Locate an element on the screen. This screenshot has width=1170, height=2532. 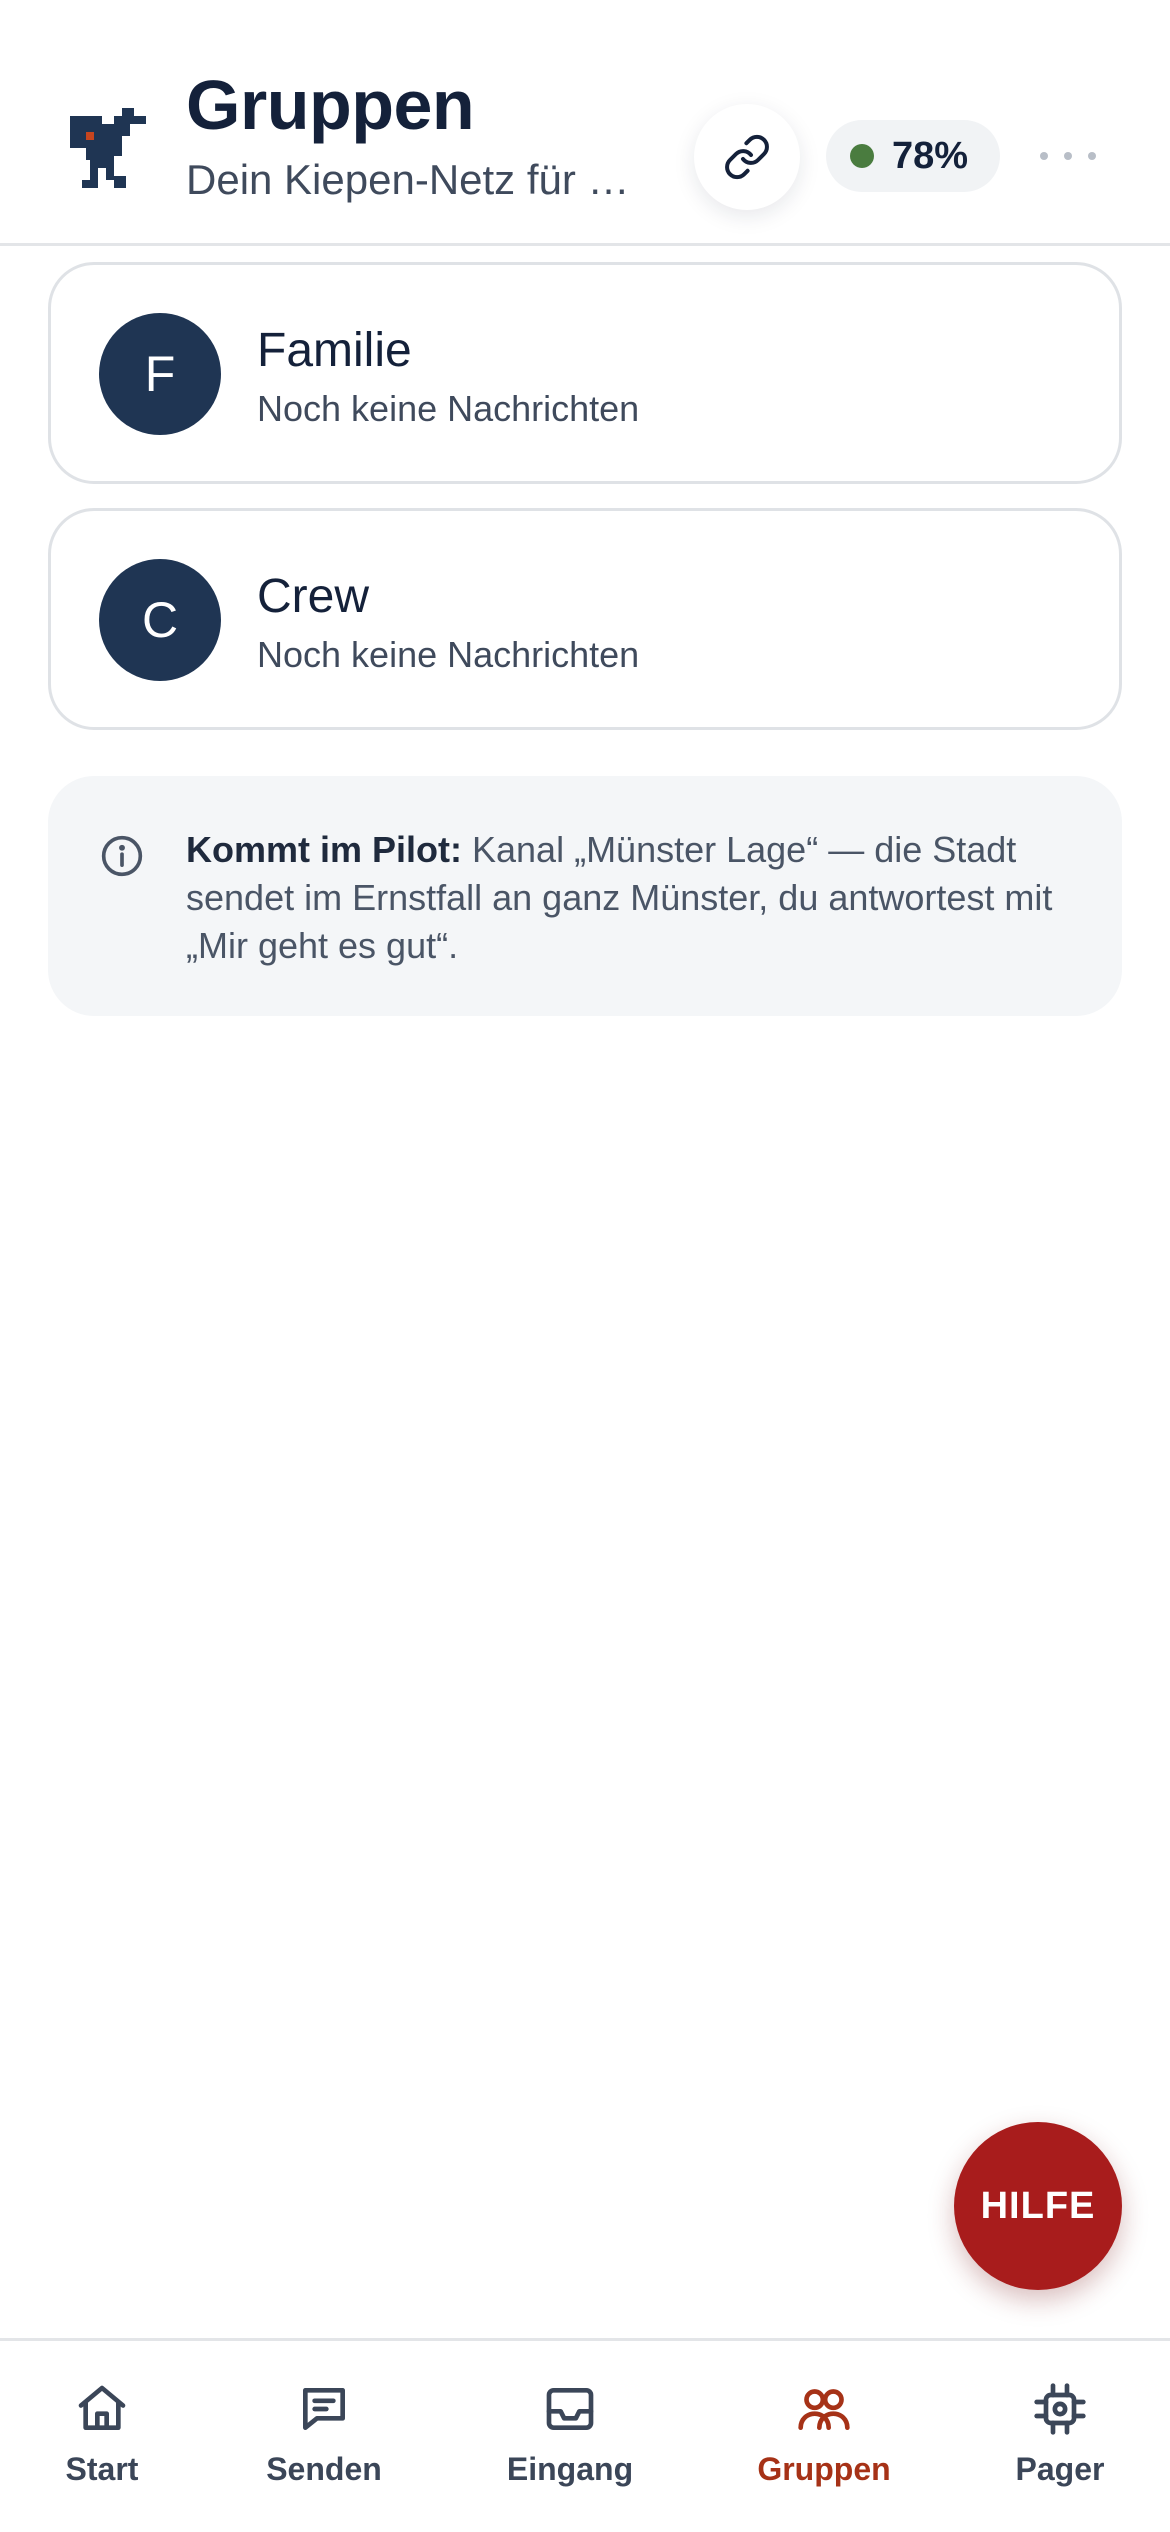
home-icon is located at coordinates (102, 2407).